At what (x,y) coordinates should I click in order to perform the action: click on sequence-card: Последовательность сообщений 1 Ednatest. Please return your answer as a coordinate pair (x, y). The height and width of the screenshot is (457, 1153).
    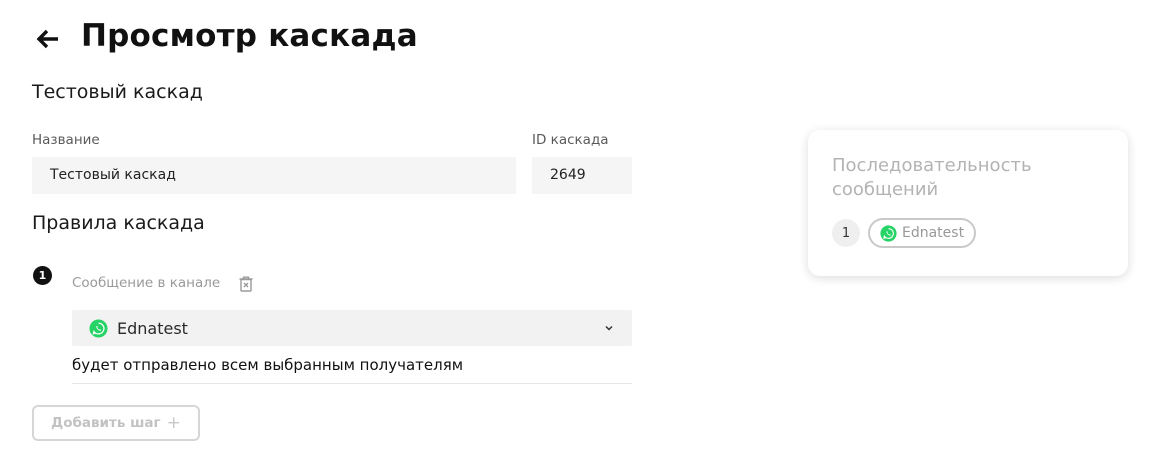
    Looking at the image, I should click on (968, 203).